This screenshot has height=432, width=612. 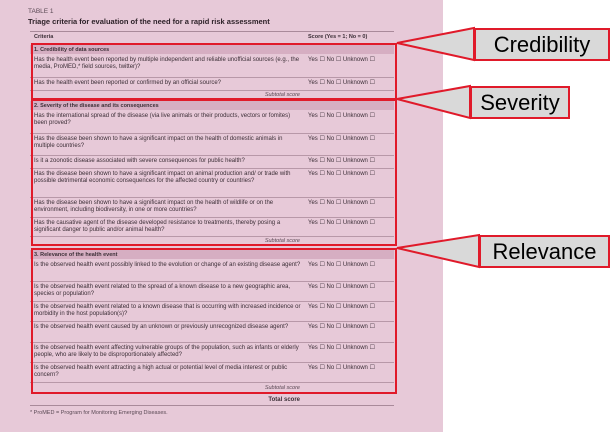 What do you see at coordinates (520, 102) in the screenshot?
I see `severity-callout-label: Severity` at bounding box center [520, 102].